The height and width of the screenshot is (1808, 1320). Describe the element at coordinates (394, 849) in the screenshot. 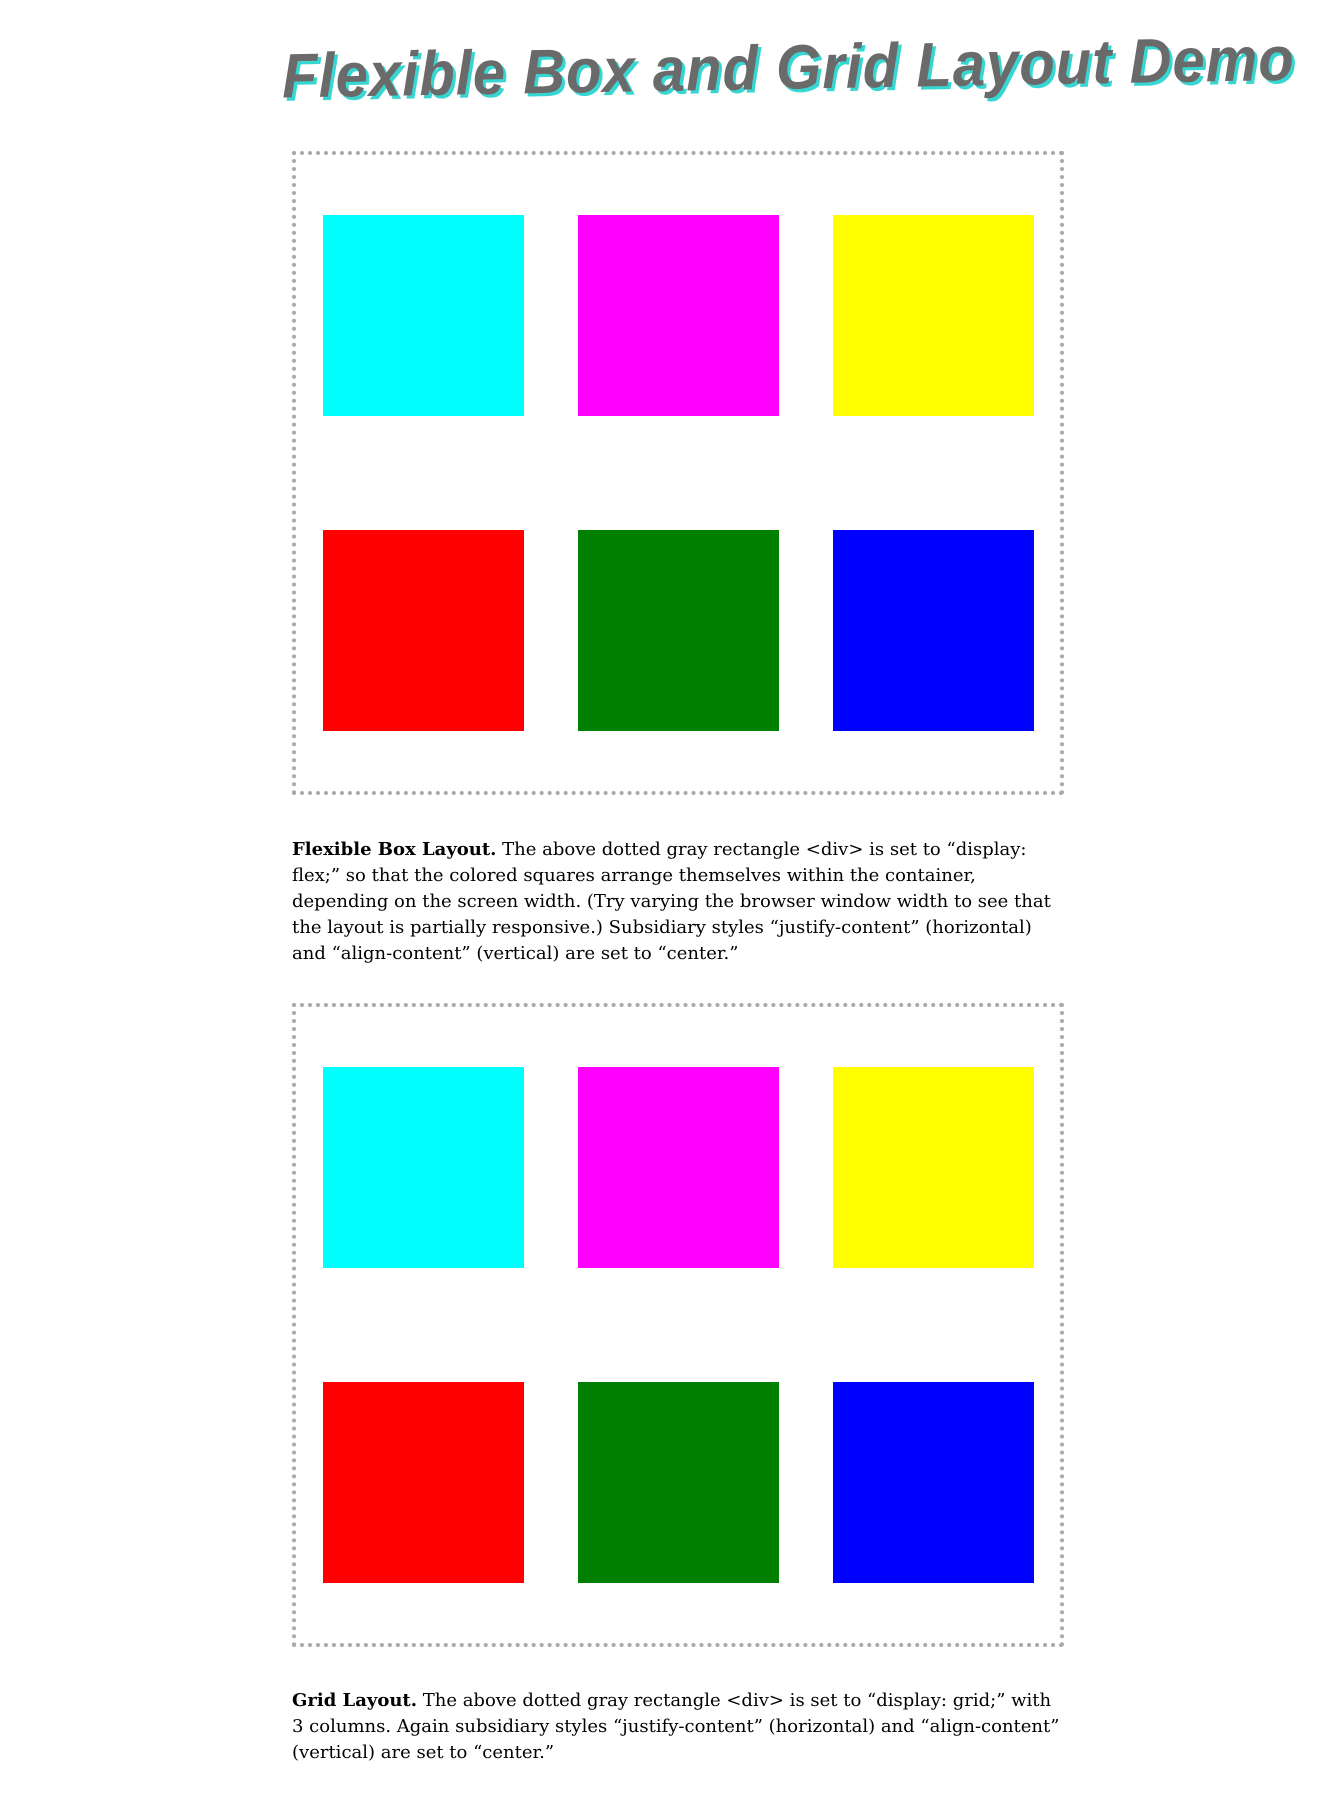

I see `flex-description-label: Flexible Box Layout.` at that location.